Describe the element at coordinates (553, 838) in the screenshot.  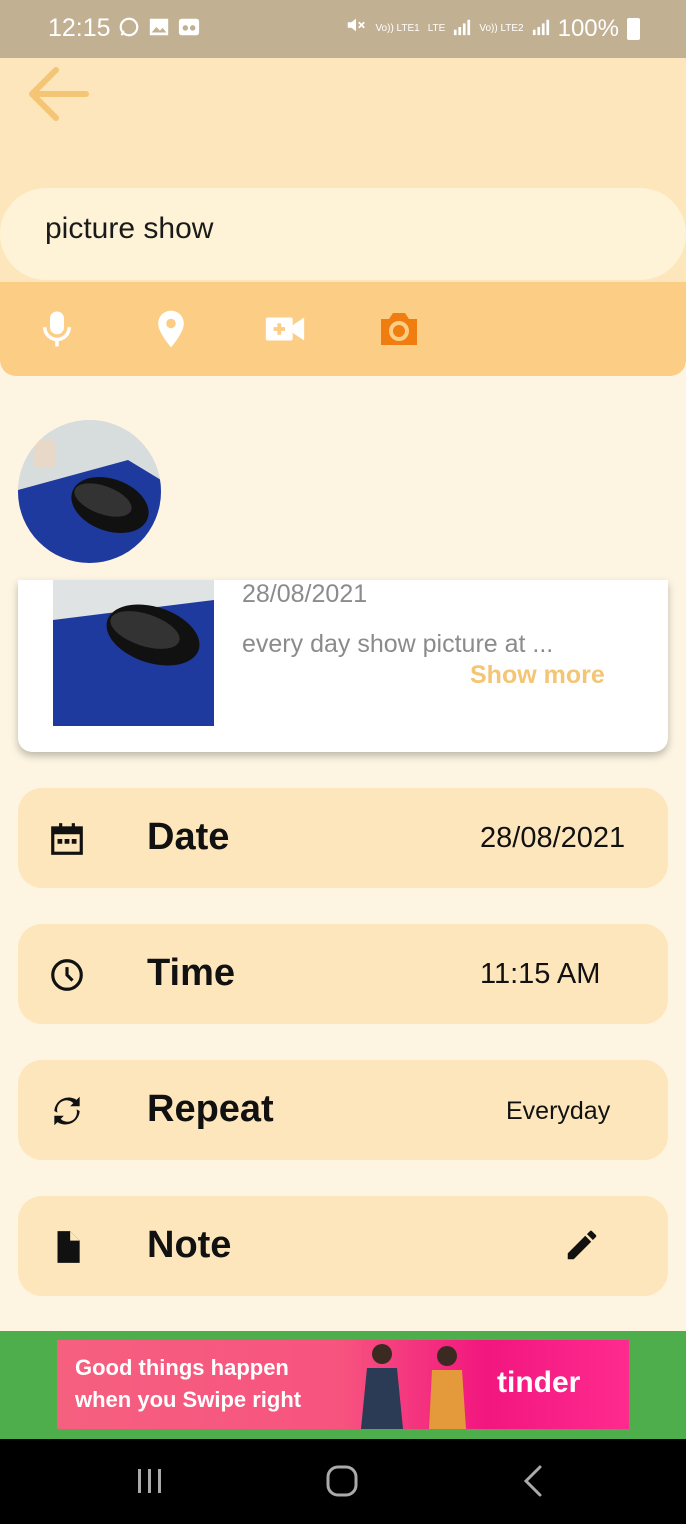
I see `date-value: 28/08/2021` at that location.